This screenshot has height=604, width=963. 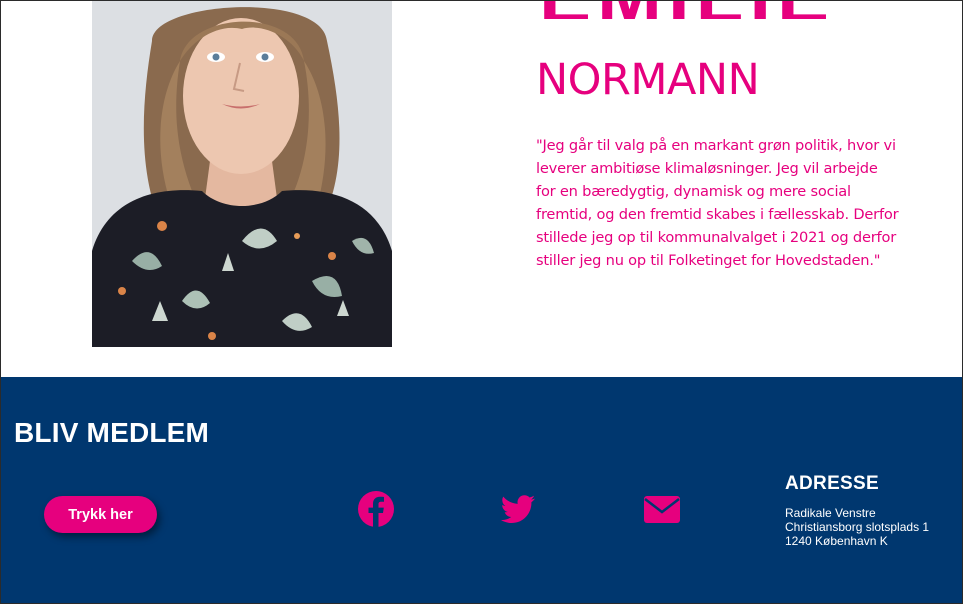 What do you see at coordinates (100, 514) in the screenshot?
I see `join-button: Trykk her` at bounding box center [100, 514].